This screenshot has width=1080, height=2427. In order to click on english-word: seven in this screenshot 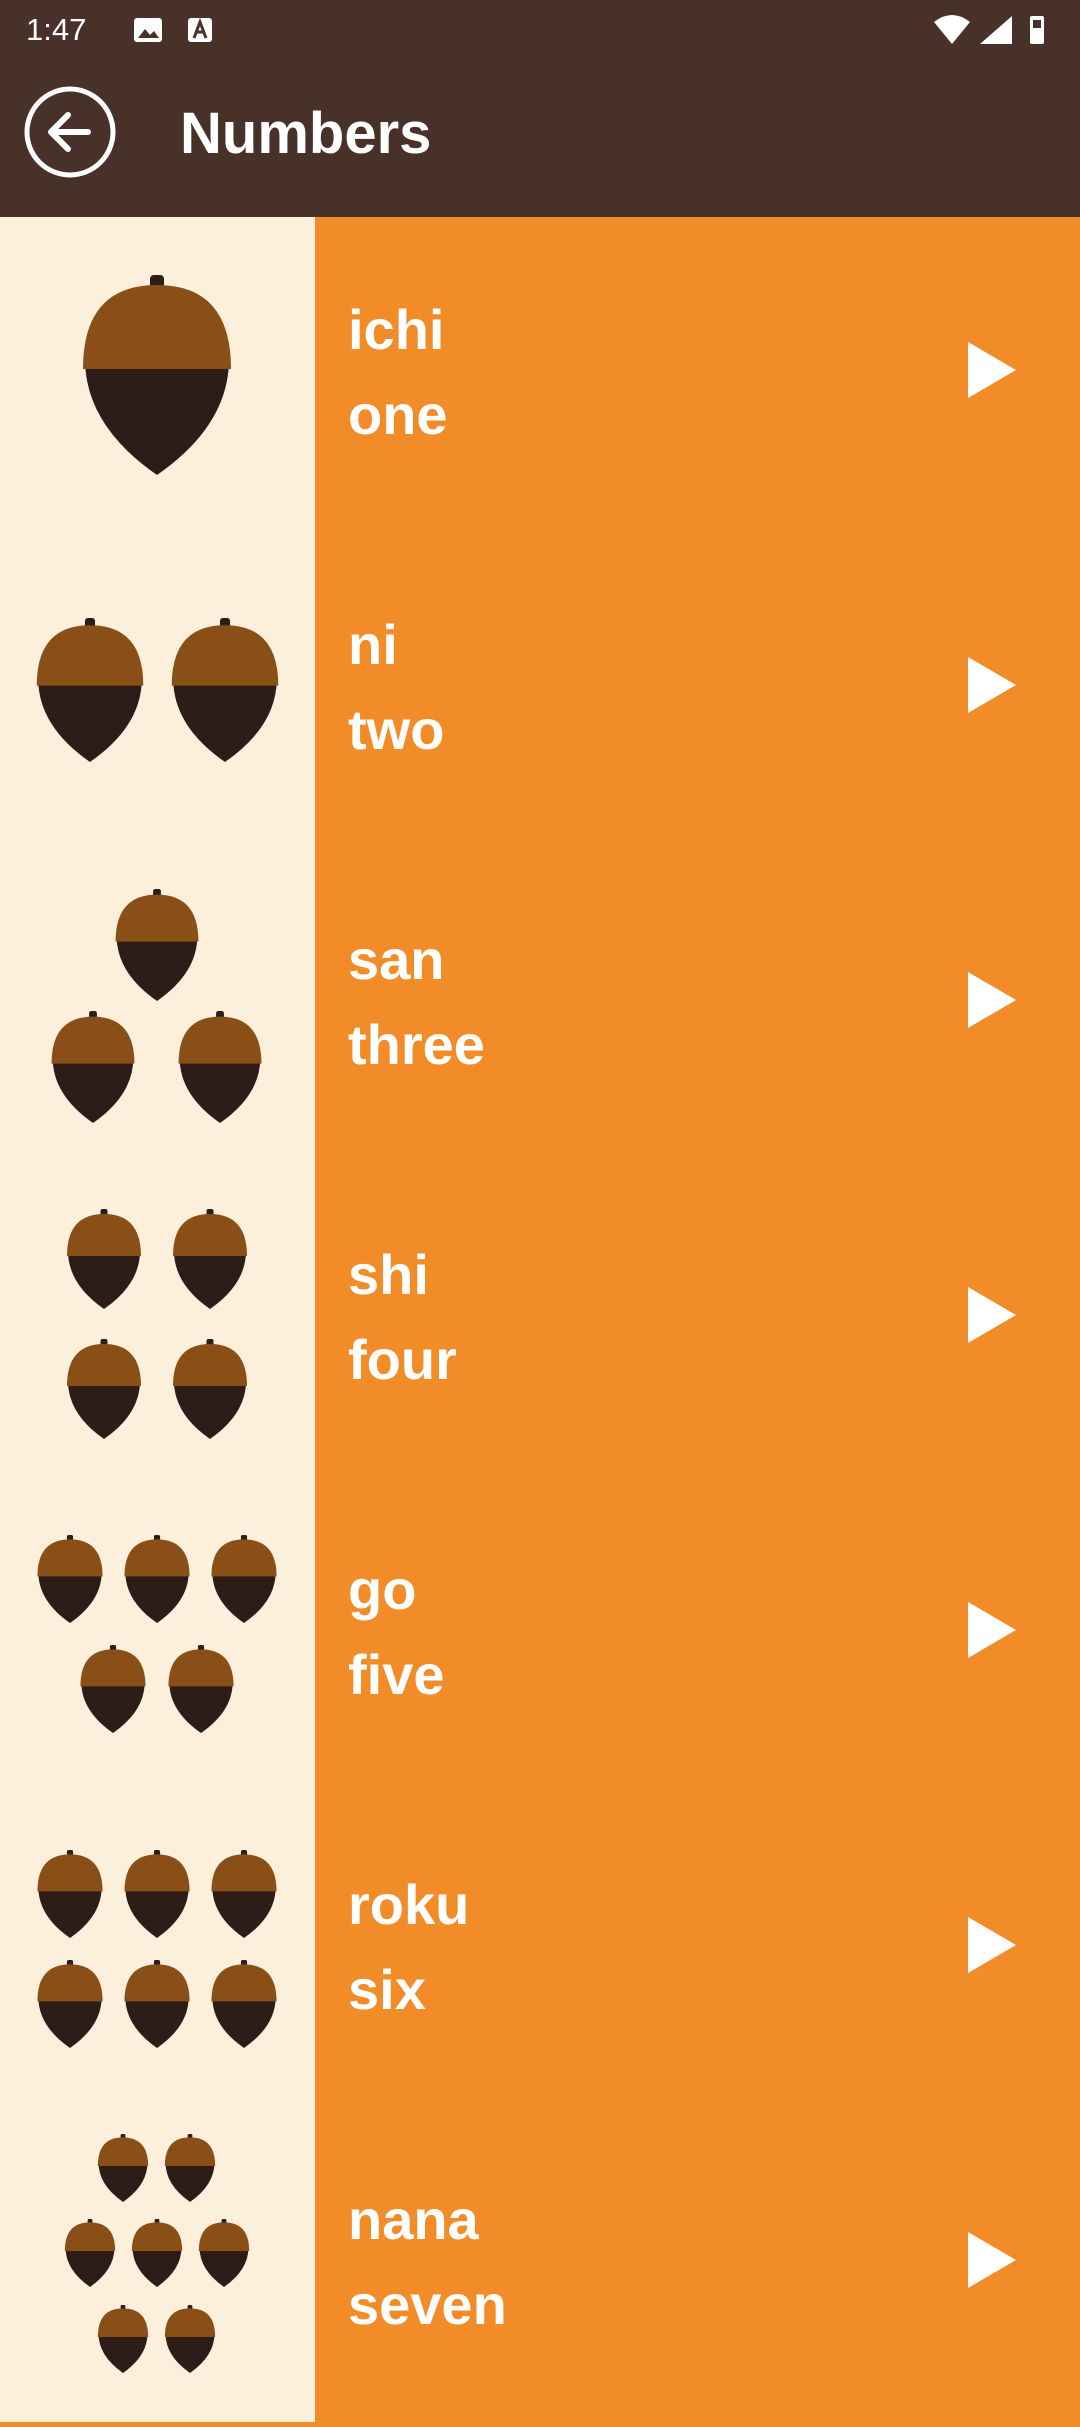, I will do `click(427, 2304)`.